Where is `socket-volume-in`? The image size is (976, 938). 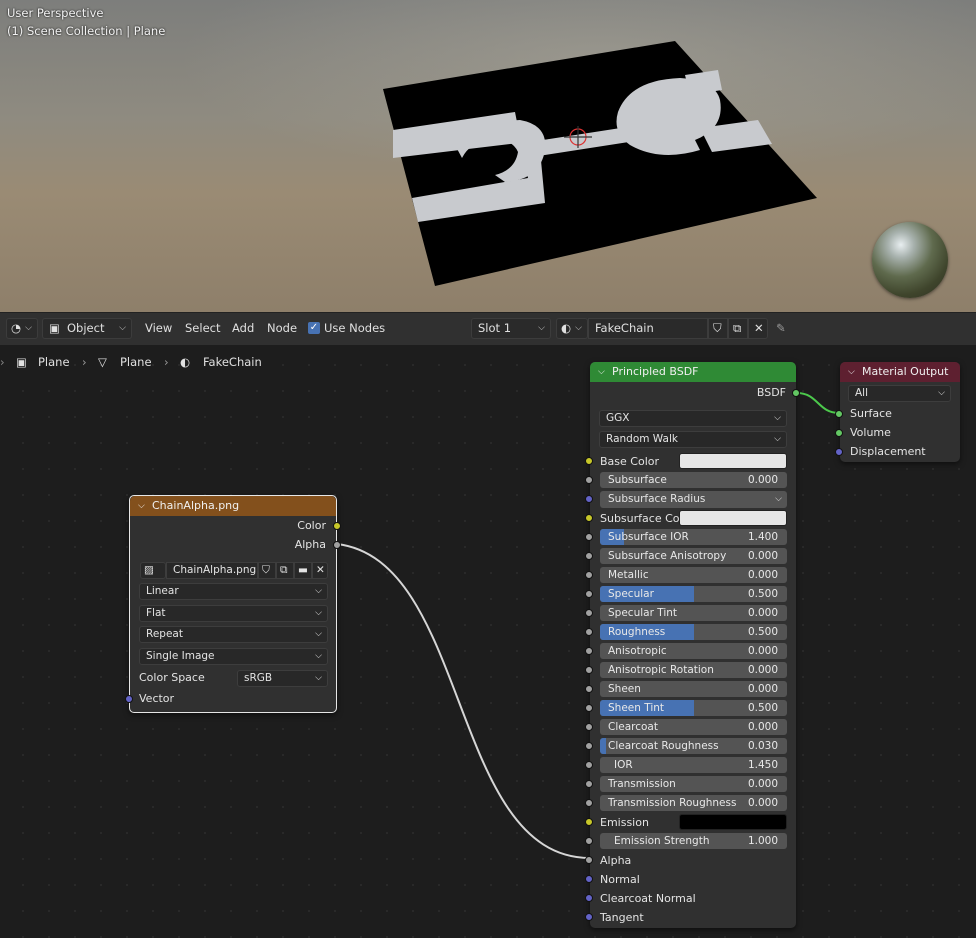 socket-volume-in is located at coordinates (839, 433).